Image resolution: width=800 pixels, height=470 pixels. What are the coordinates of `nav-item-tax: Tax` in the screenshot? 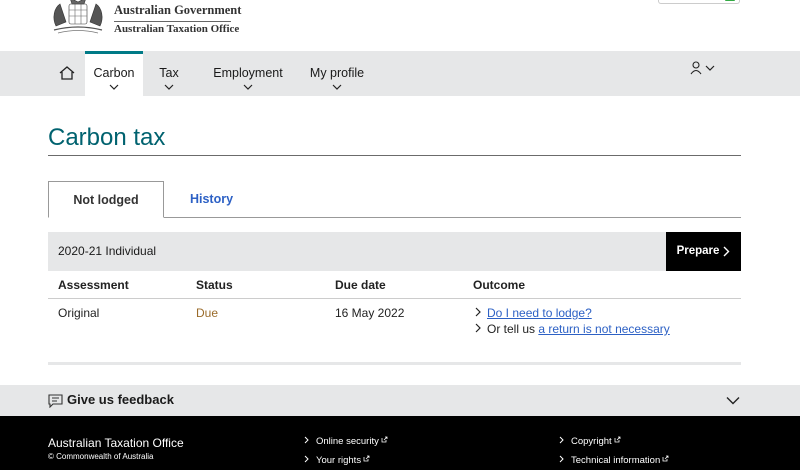 It's located at (169, 73).